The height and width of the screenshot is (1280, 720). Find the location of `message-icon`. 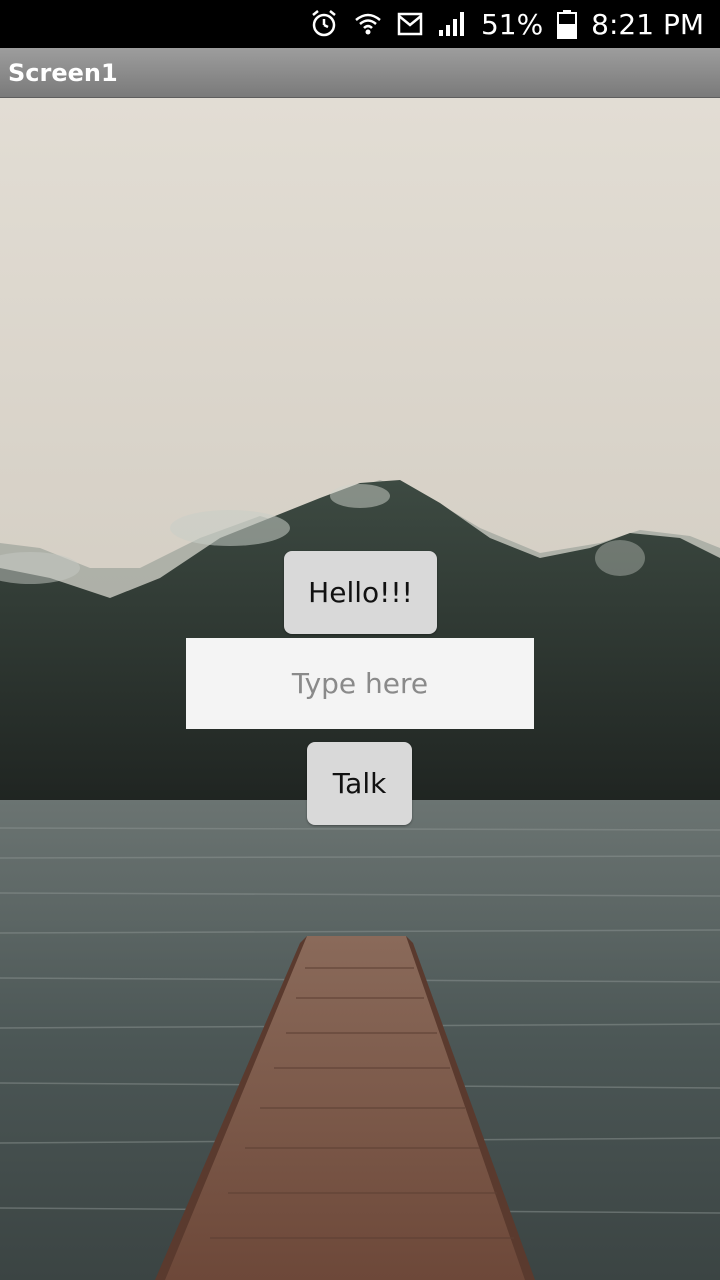

message-icon is located at coordinates (410, 24).